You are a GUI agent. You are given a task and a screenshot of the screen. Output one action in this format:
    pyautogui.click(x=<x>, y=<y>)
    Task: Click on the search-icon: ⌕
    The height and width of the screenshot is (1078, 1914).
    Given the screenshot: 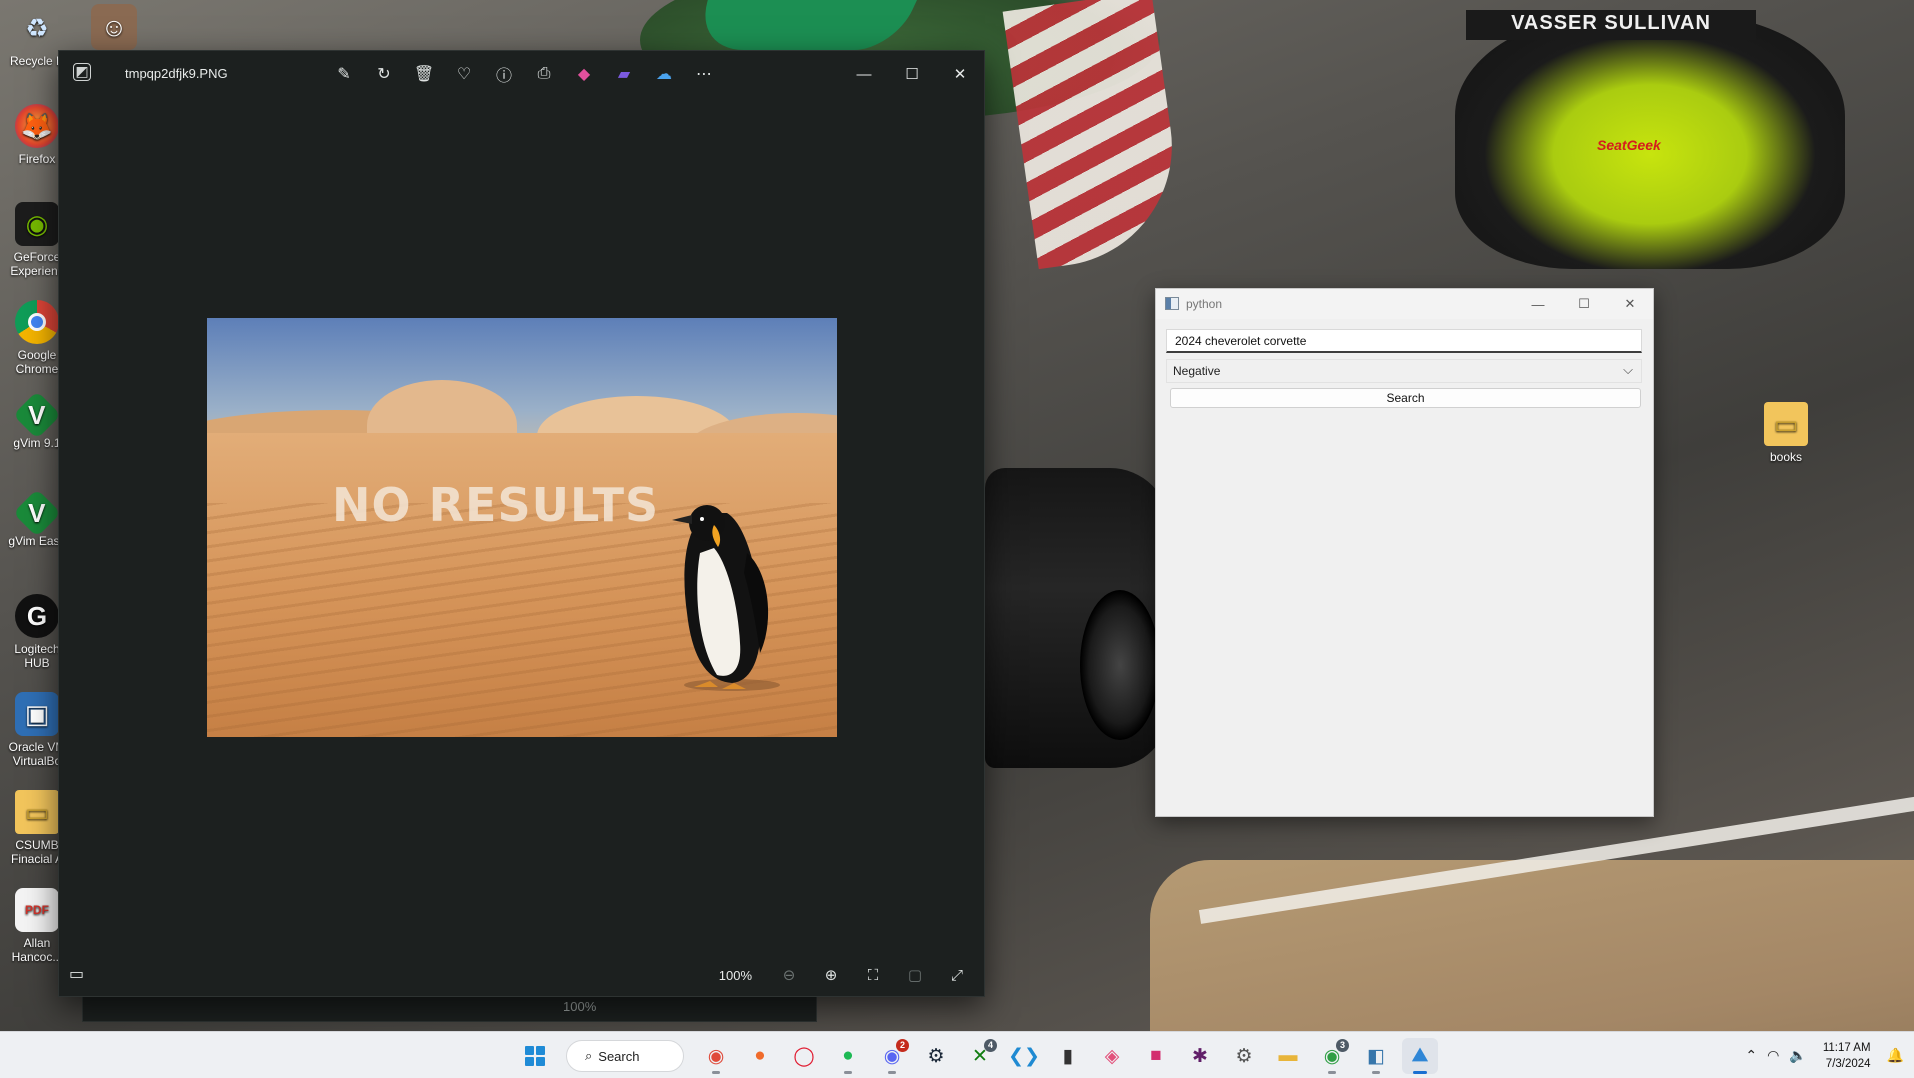 What is the action you would take?
    pyautogui.click(x=589, y=1055)
    